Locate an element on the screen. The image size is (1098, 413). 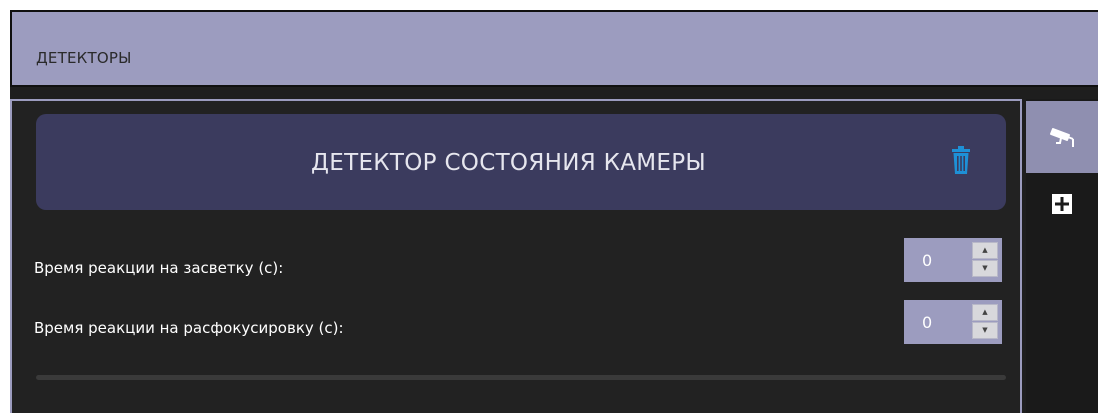
tab-camera is located at coordinates (1062, 137).